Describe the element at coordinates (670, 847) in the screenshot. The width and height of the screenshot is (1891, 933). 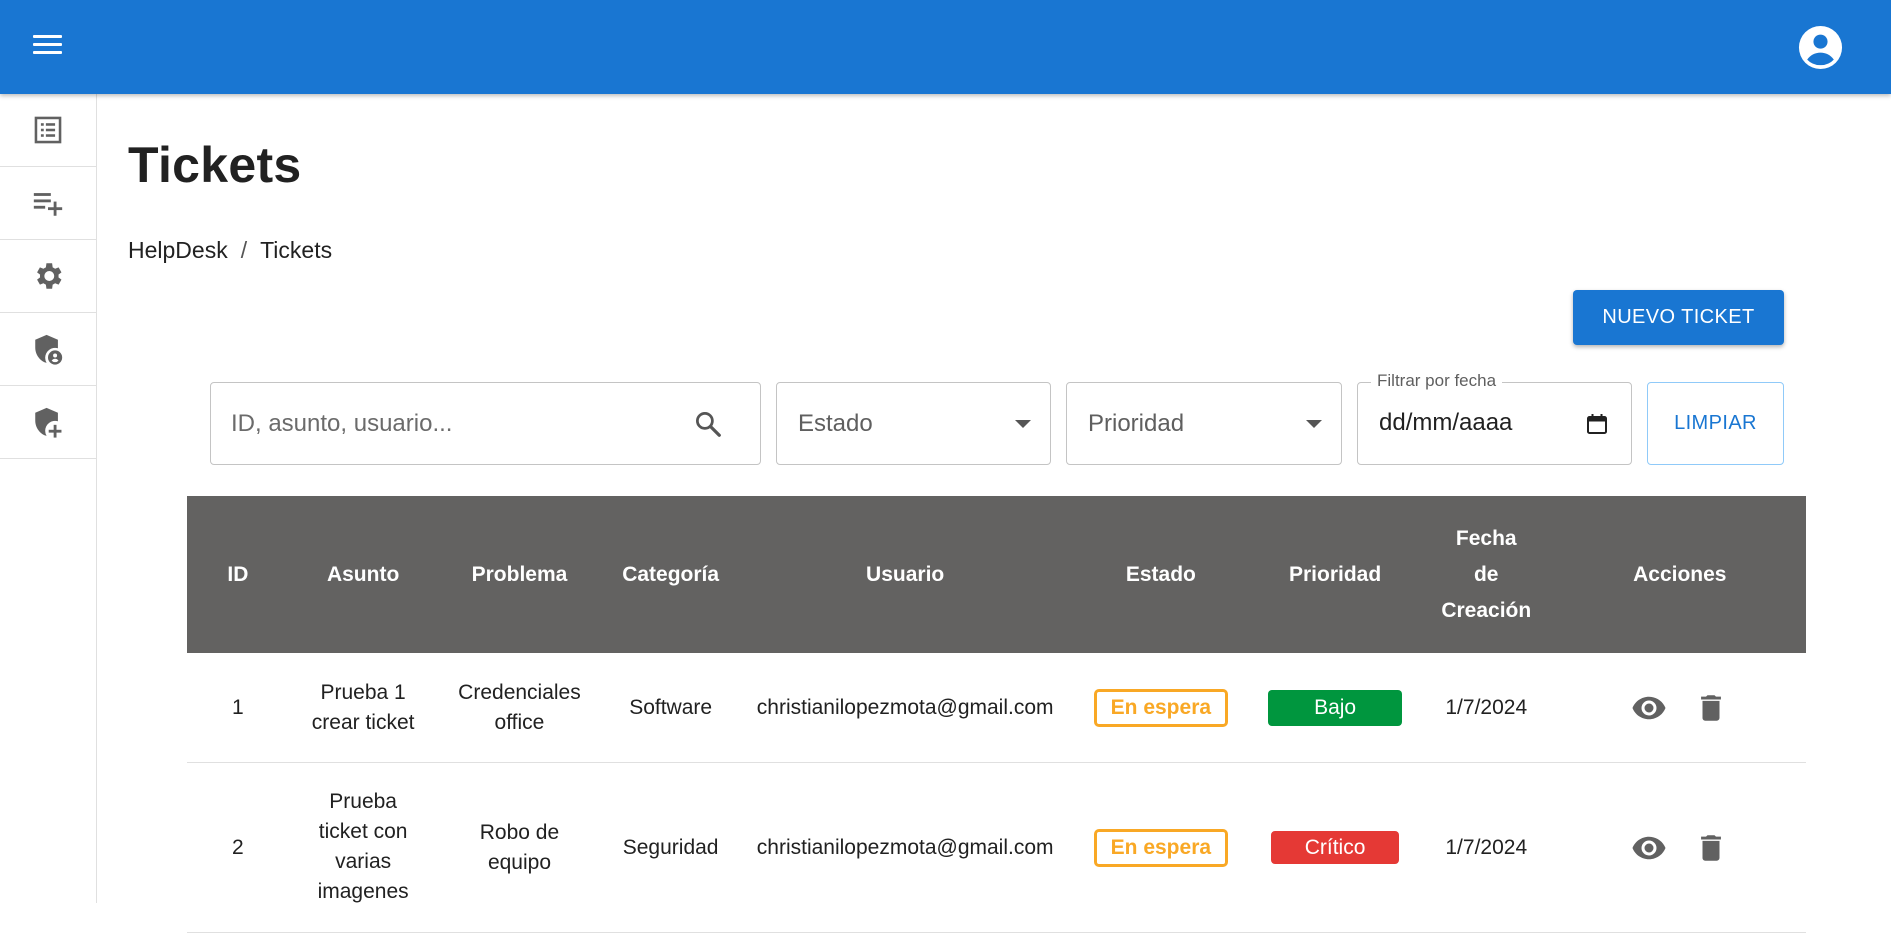
I see `cell-categoria: Seguridad` at that location.